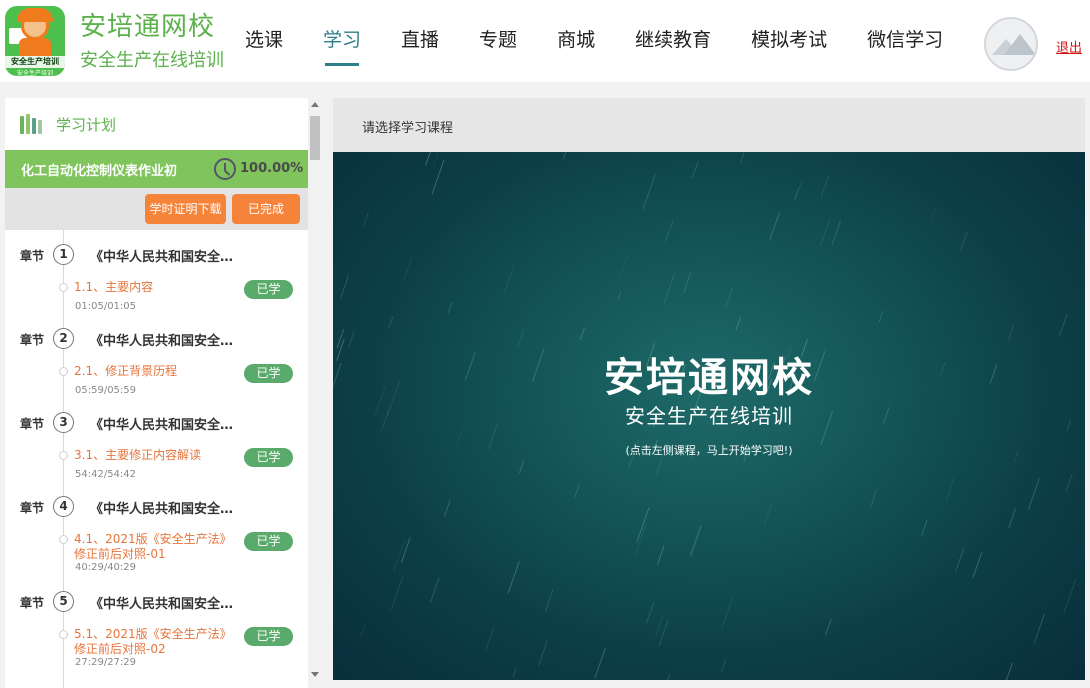 This screenshot has height=688, width=1090. I want to click on logo-worker-body, so click(35, 47).